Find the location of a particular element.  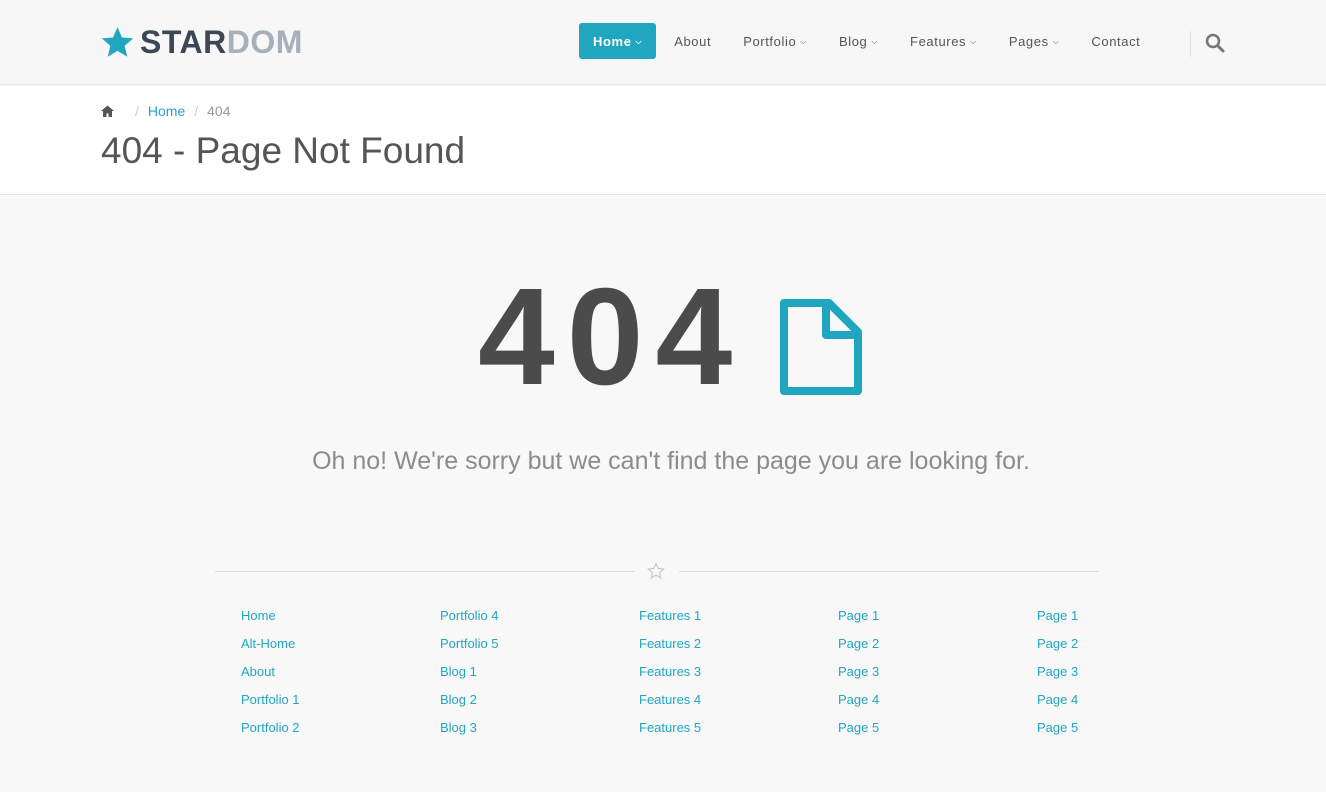

sitemap-link: Features 1 is located at coordinates (729, 621).